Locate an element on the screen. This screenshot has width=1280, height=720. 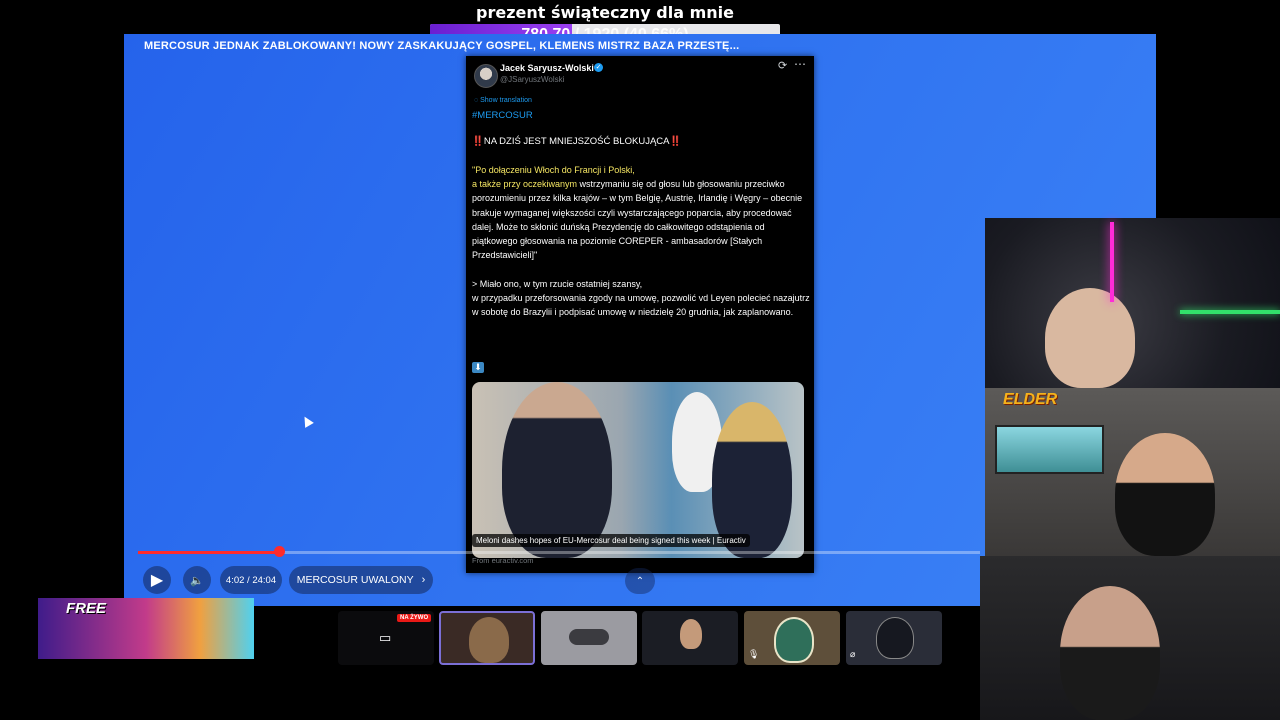
chevron-up-icon: ⌃ is located at coordinates (640, 581).